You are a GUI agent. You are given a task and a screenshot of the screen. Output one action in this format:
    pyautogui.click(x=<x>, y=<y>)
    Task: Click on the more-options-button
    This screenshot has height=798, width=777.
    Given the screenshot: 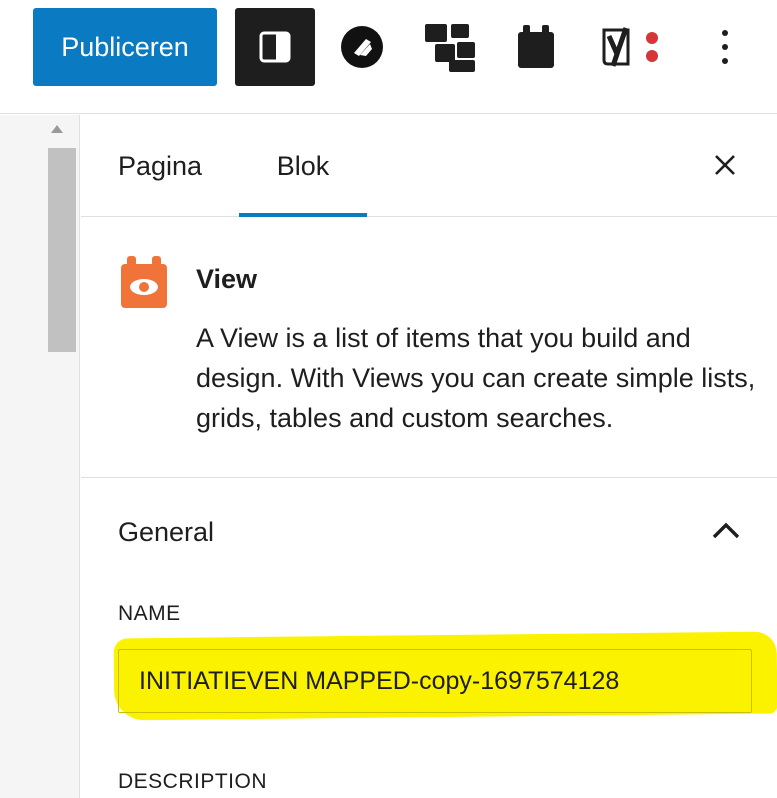 What is the action you would take?
    pyautogui.click(x=725, y=47)
    